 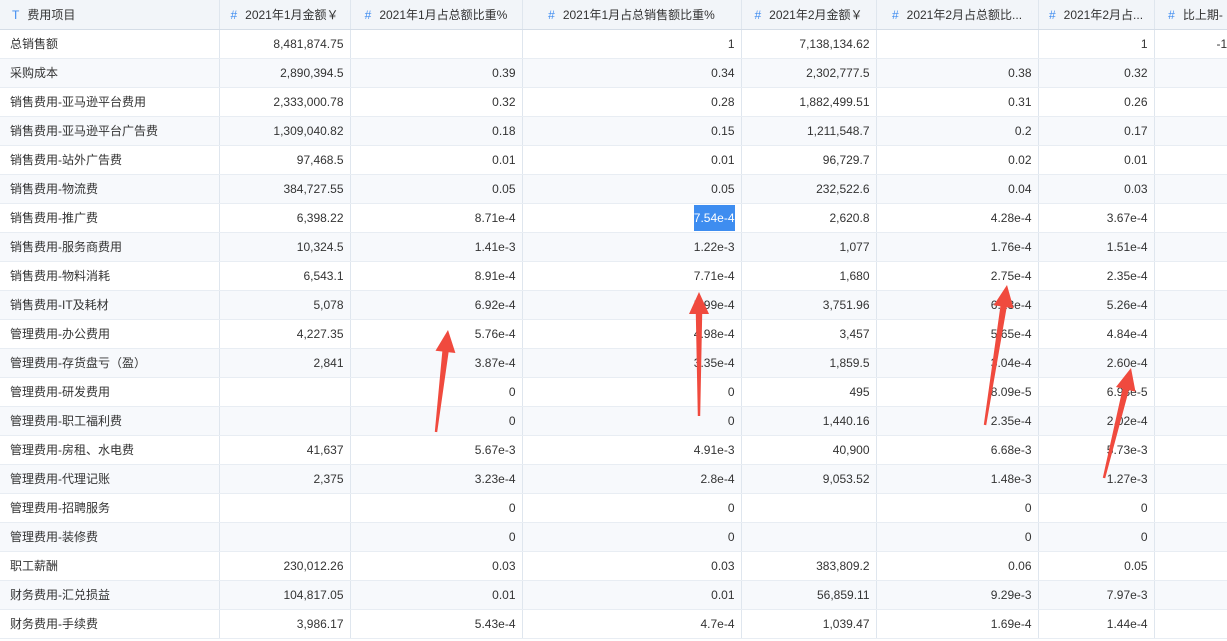 What do you see at coordinates (110, 102) in the screenshot?
I see `row-label-cell: 销售费用-亚马逊平台费用` at bounding box center [110, 102].